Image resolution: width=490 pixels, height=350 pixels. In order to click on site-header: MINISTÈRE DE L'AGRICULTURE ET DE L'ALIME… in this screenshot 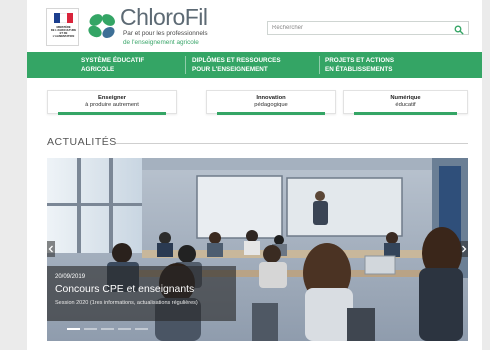, I will do `click(254, 26)`.